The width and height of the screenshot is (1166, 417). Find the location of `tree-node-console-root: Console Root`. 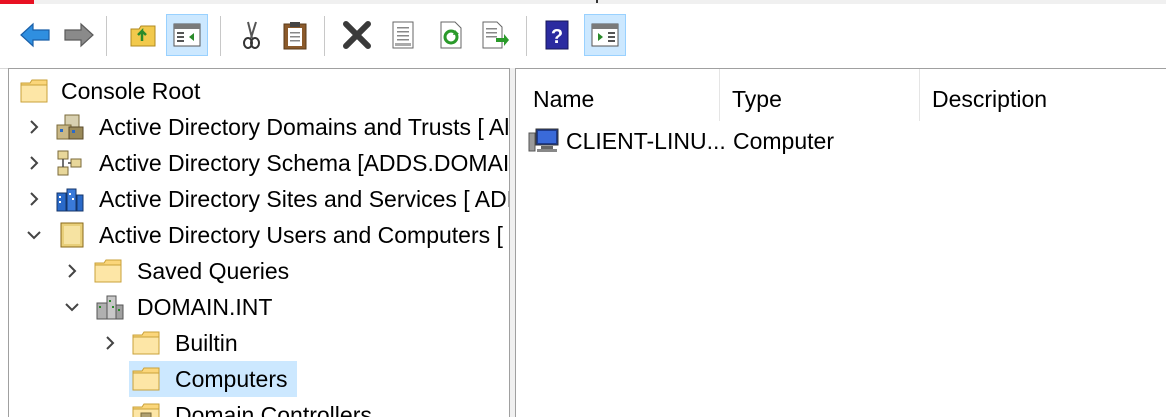

tree-node-console-root: Console Root is located at coordinates (259, 91).